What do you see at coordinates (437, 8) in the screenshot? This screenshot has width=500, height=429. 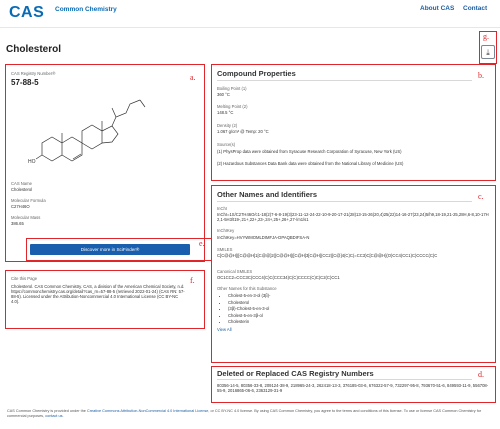 I see `nav-about-cas: About CAS` at bounding box center [437, 8].